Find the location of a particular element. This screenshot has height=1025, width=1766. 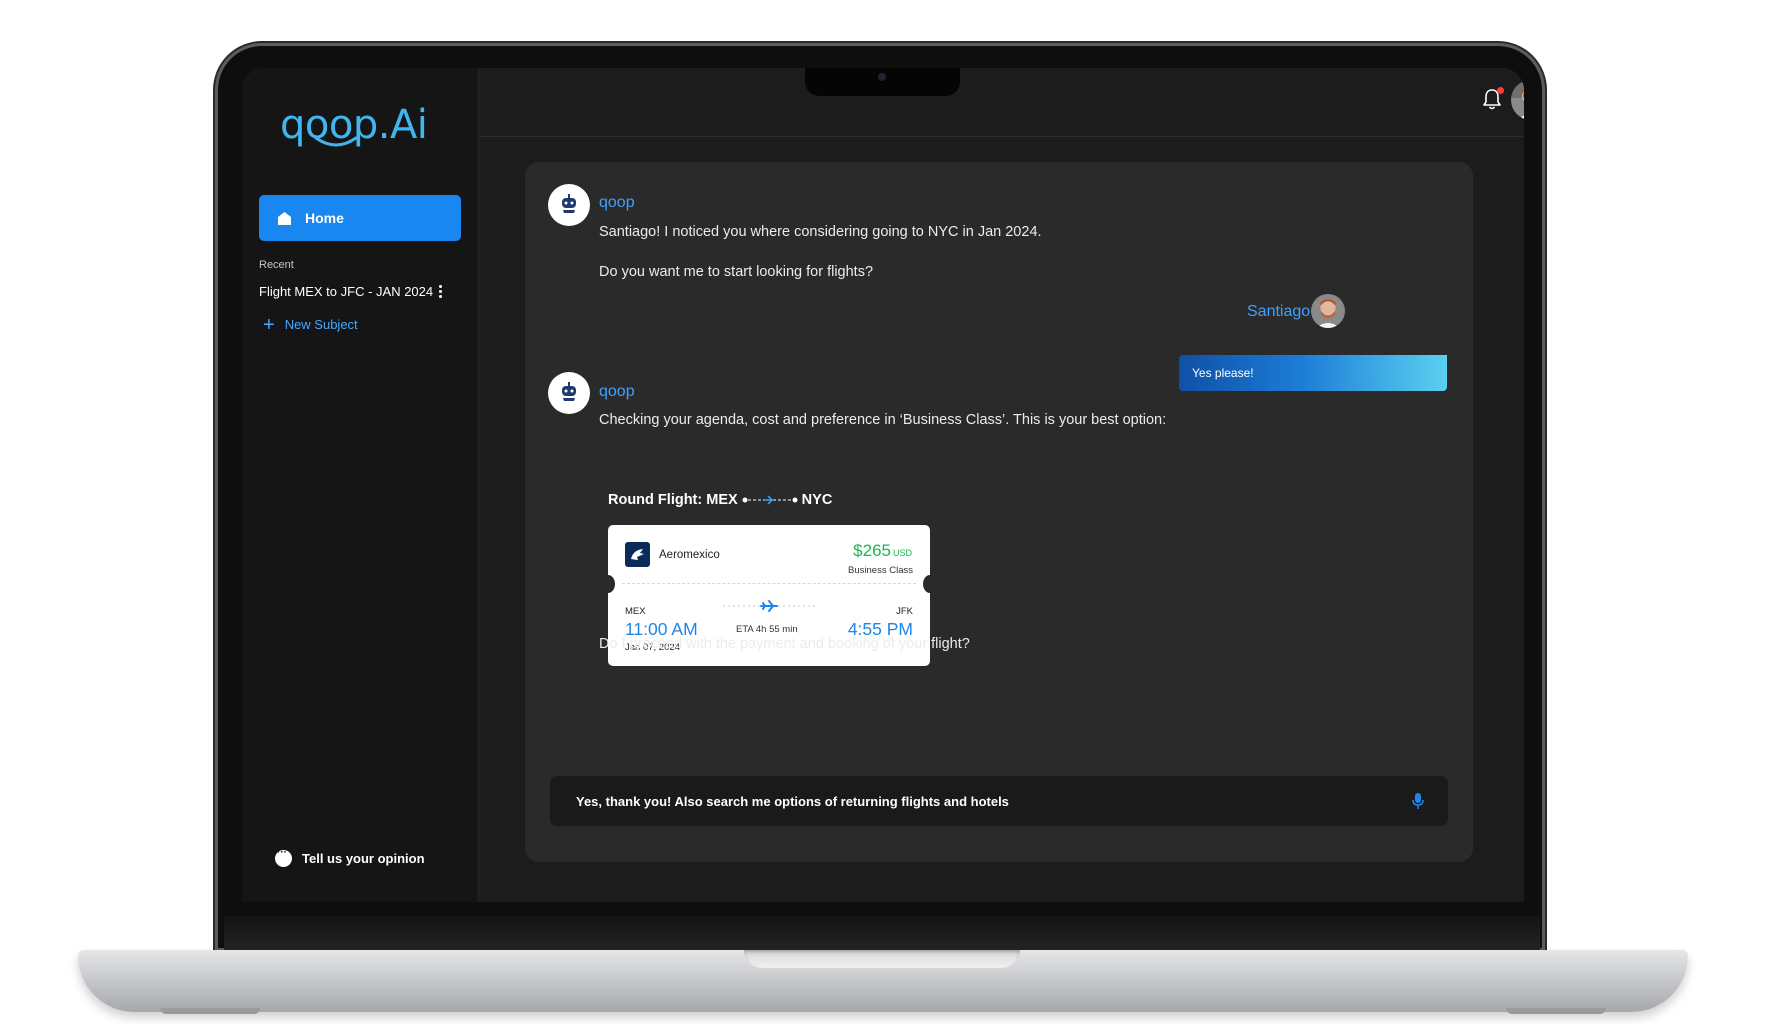

camera-notch is located at coordinates (882, 82).